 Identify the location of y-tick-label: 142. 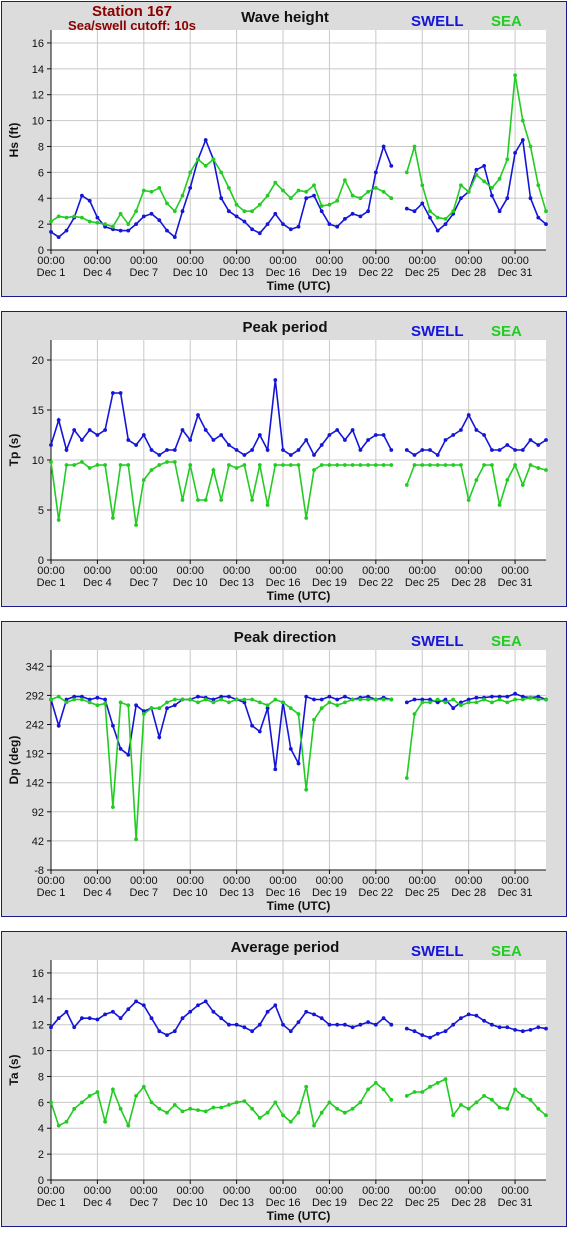
(35, 784).